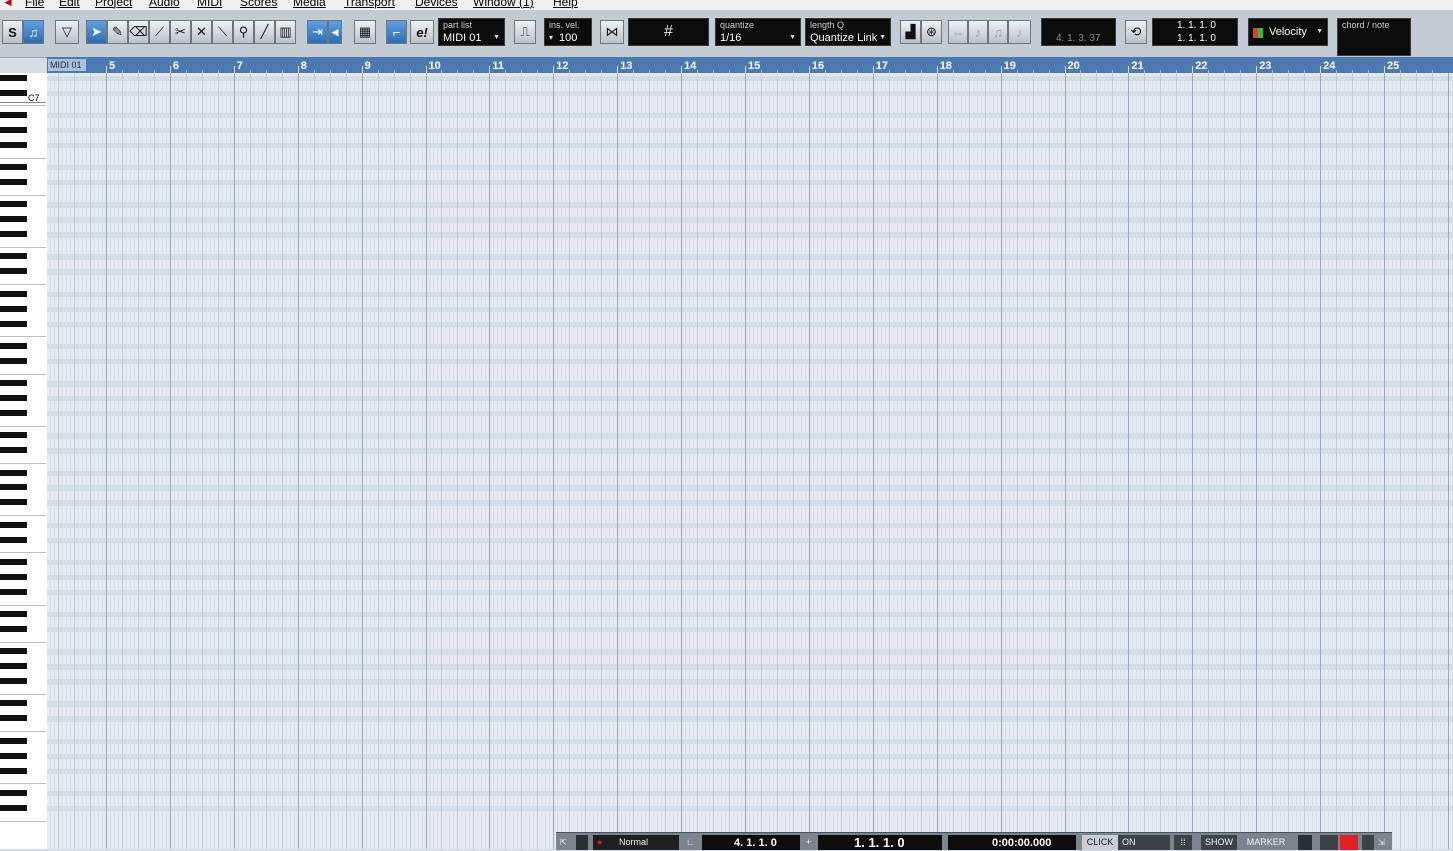  What do you see at coordinates (636, 842) in the screenshot?
I see `record-mode-selector: ● Normal` at bounding box center [636, 842].